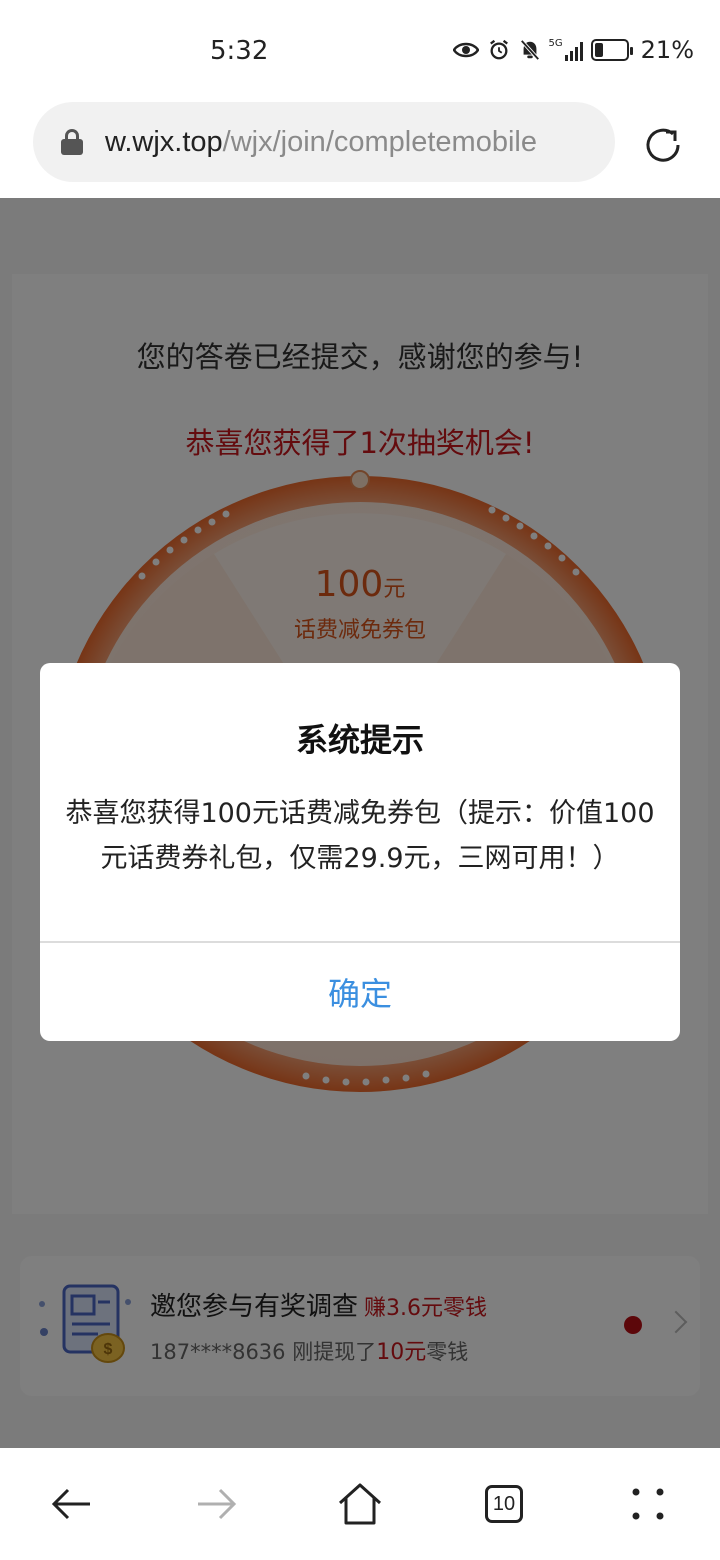 The image size is (720, 1560). I want to click on status-bar: 5:32 5G 21%, so click(360, 50).